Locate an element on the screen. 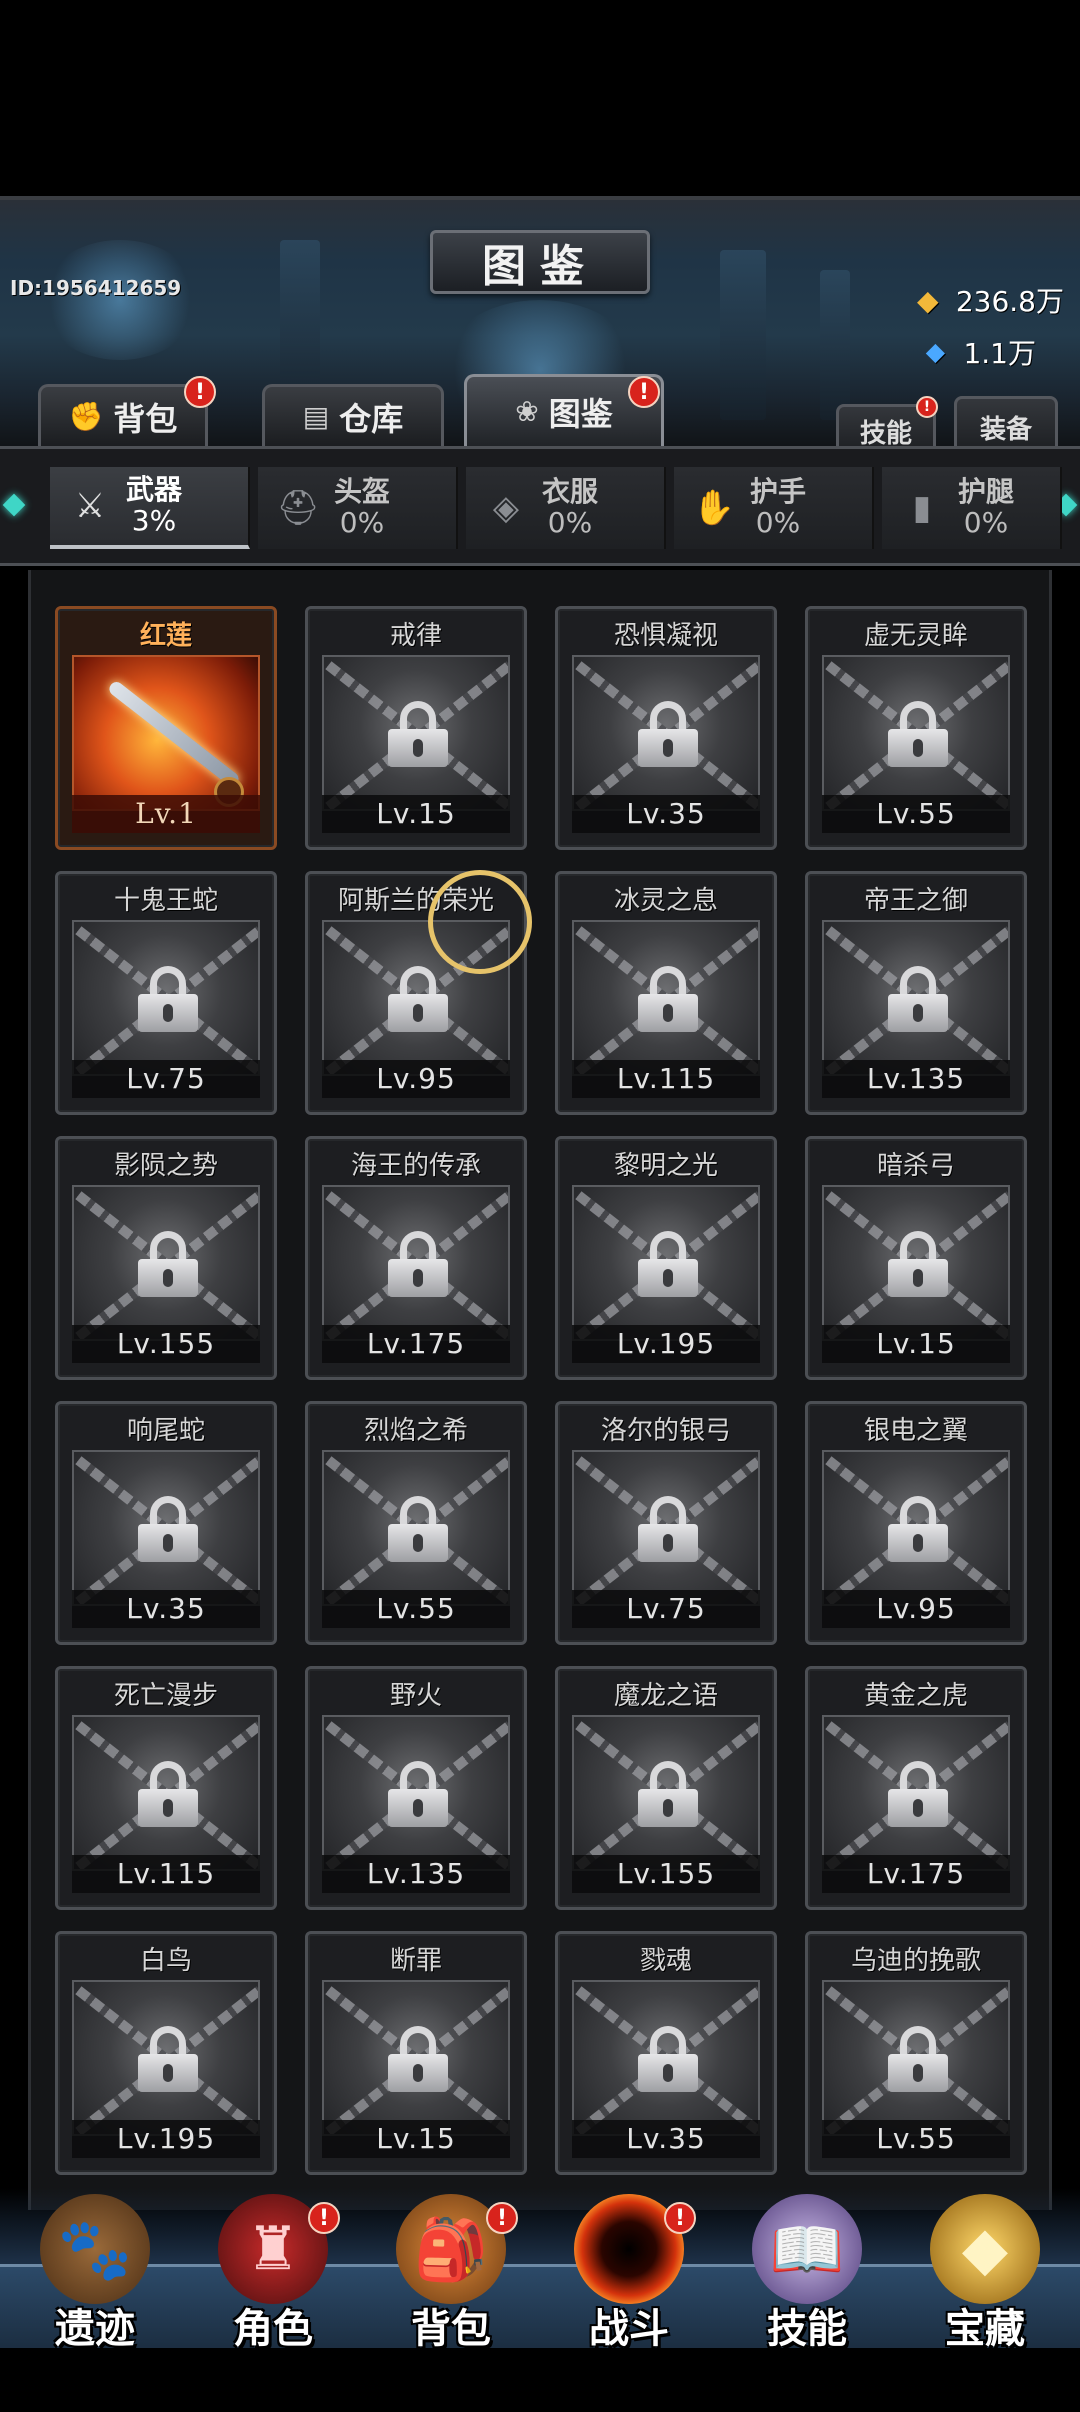 This screenshot has width=1080, height=2412. tab-bag: ✊ 背包 is located at coordinates (123, 415).